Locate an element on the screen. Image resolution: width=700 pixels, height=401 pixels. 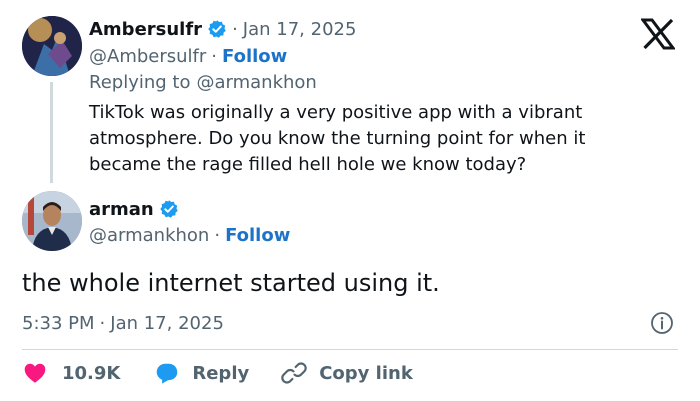
handle: @Ambersulfr is located at coordinates (147, 56).